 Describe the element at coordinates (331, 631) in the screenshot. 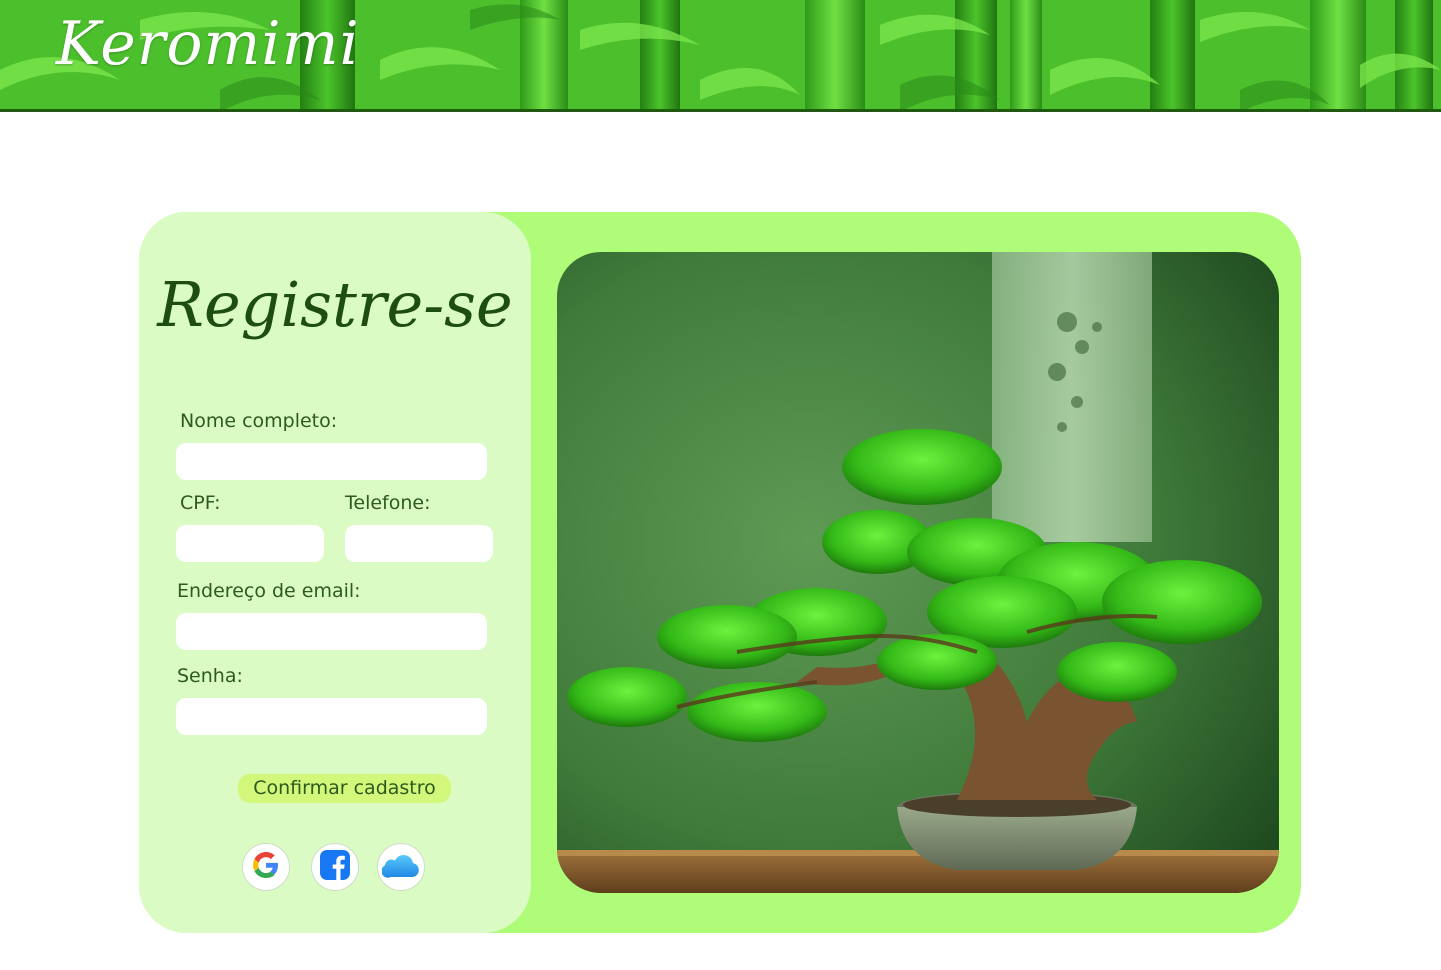

I see `email-input` at that location.